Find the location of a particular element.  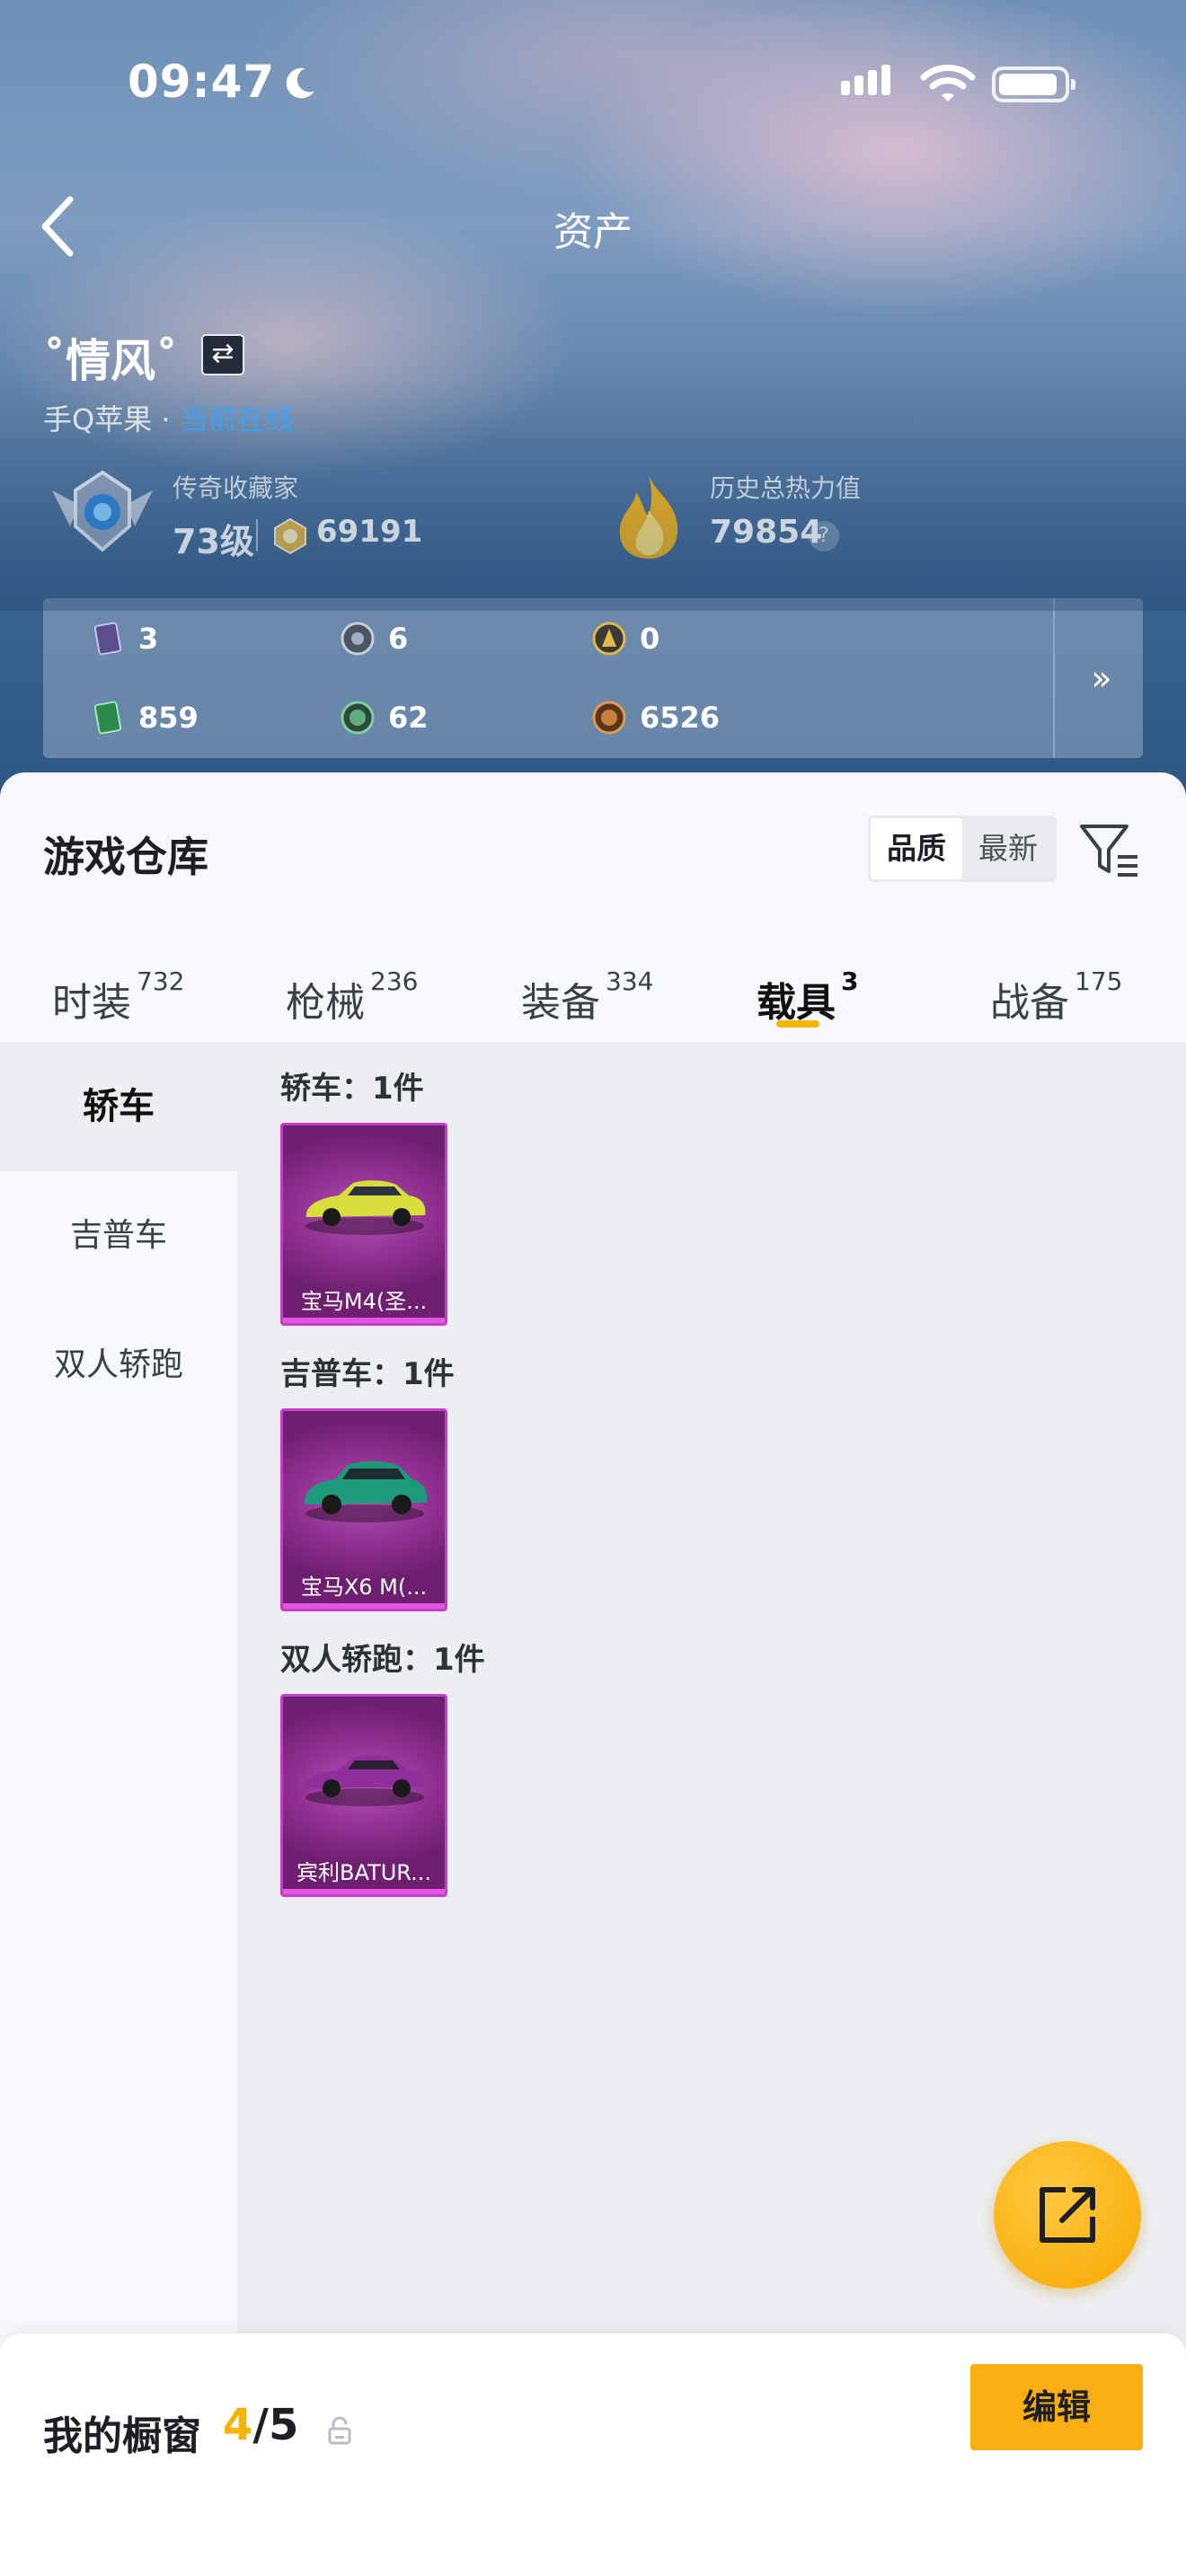

lock-icon is located at coordinates (339, 2430).